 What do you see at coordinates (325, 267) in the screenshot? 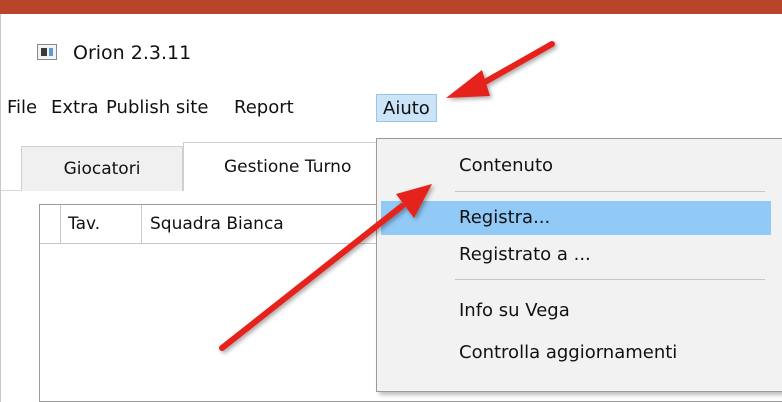
I see `arrow-to-registra-icon` at bounding box center [325, 267].